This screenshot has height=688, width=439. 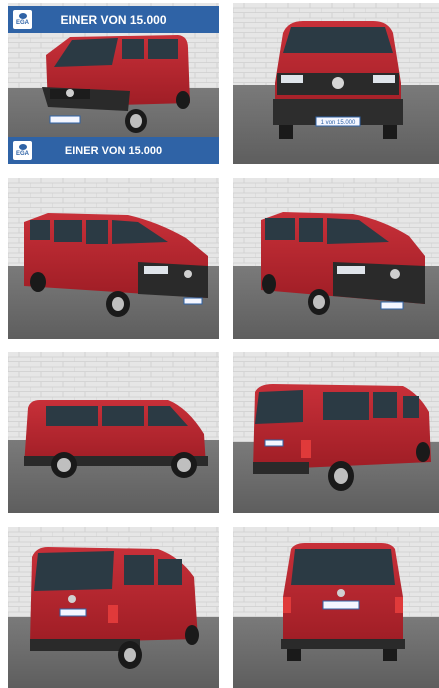 I want to click on promo-banner-top: EGA EINER VON 15.000, so click(x=113, y=19).